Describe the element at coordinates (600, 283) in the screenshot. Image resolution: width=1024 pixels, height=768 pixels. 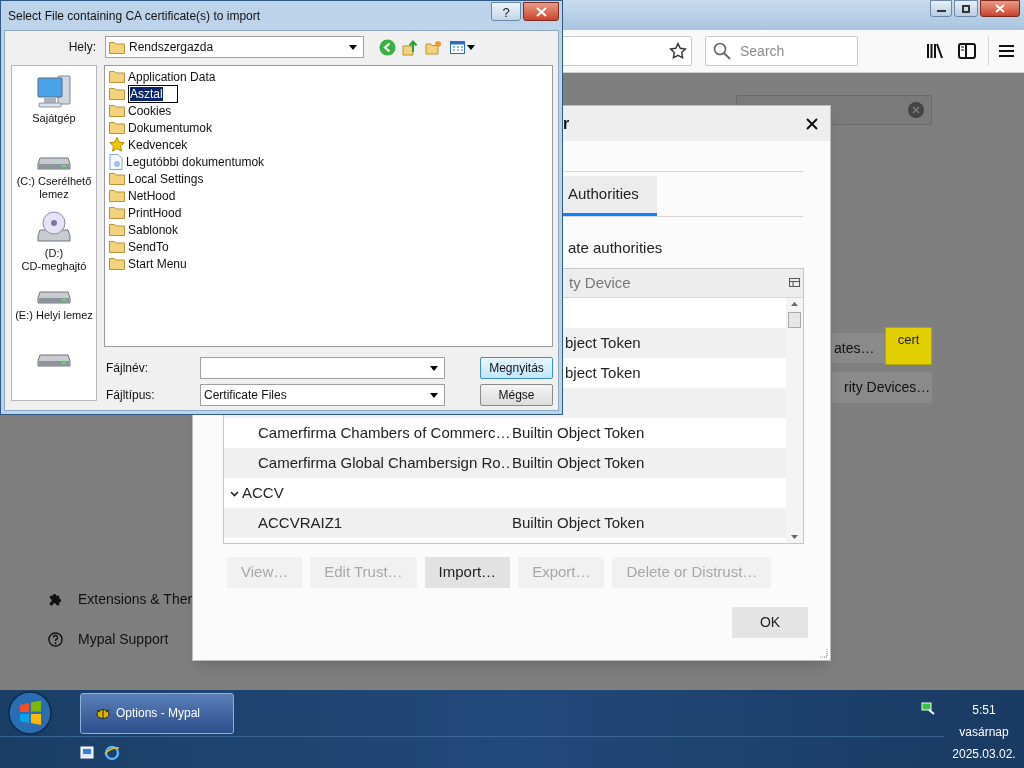
I see `column-header: ty Device` at that location.